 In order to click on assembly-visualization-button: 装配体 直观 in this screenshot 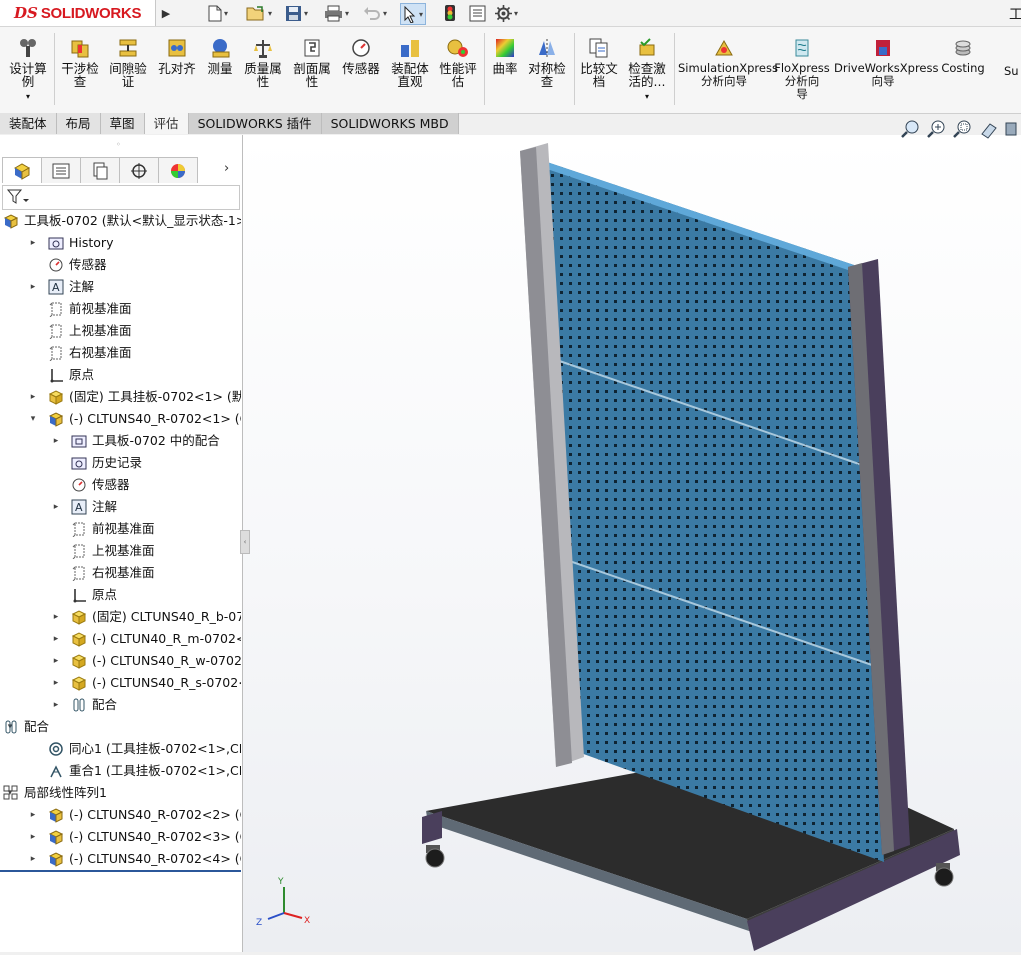, I will do `click(410, 62)`.